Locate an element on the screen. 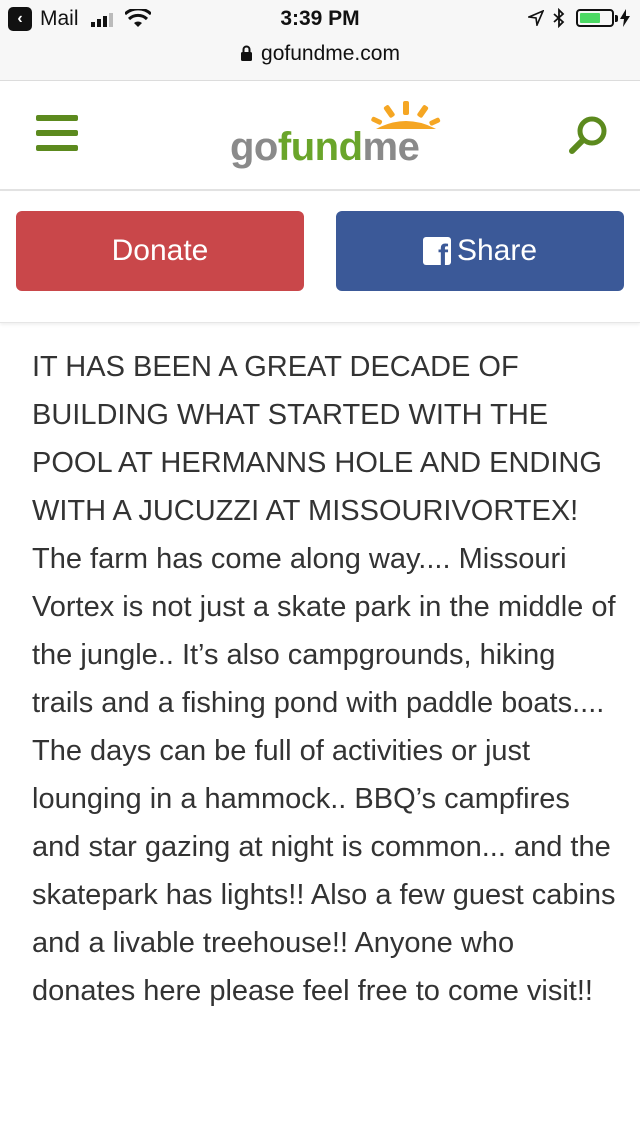 The width and height of the screenshot is (640, 1136). menu-icon is located at coordinates (57, 133).